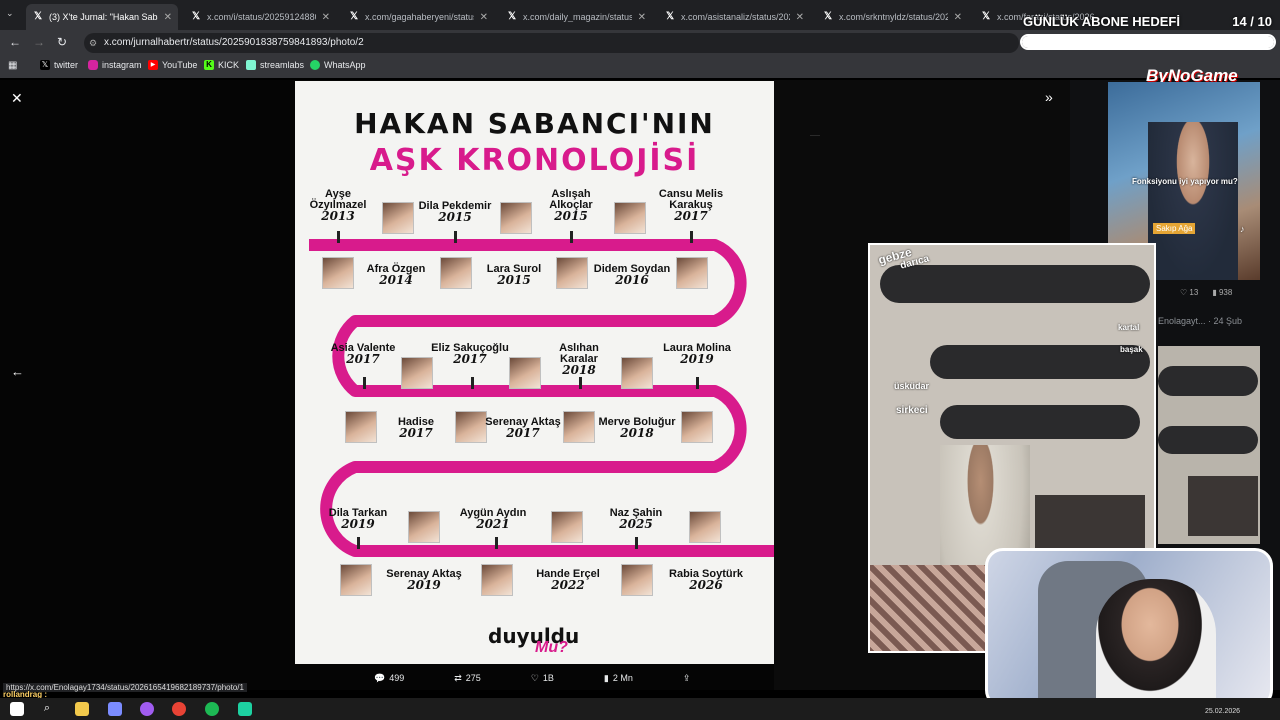  Describe the element at coordinates (416, 428) in the screenshot. I see `person-label: Hadise 2017` at that location.